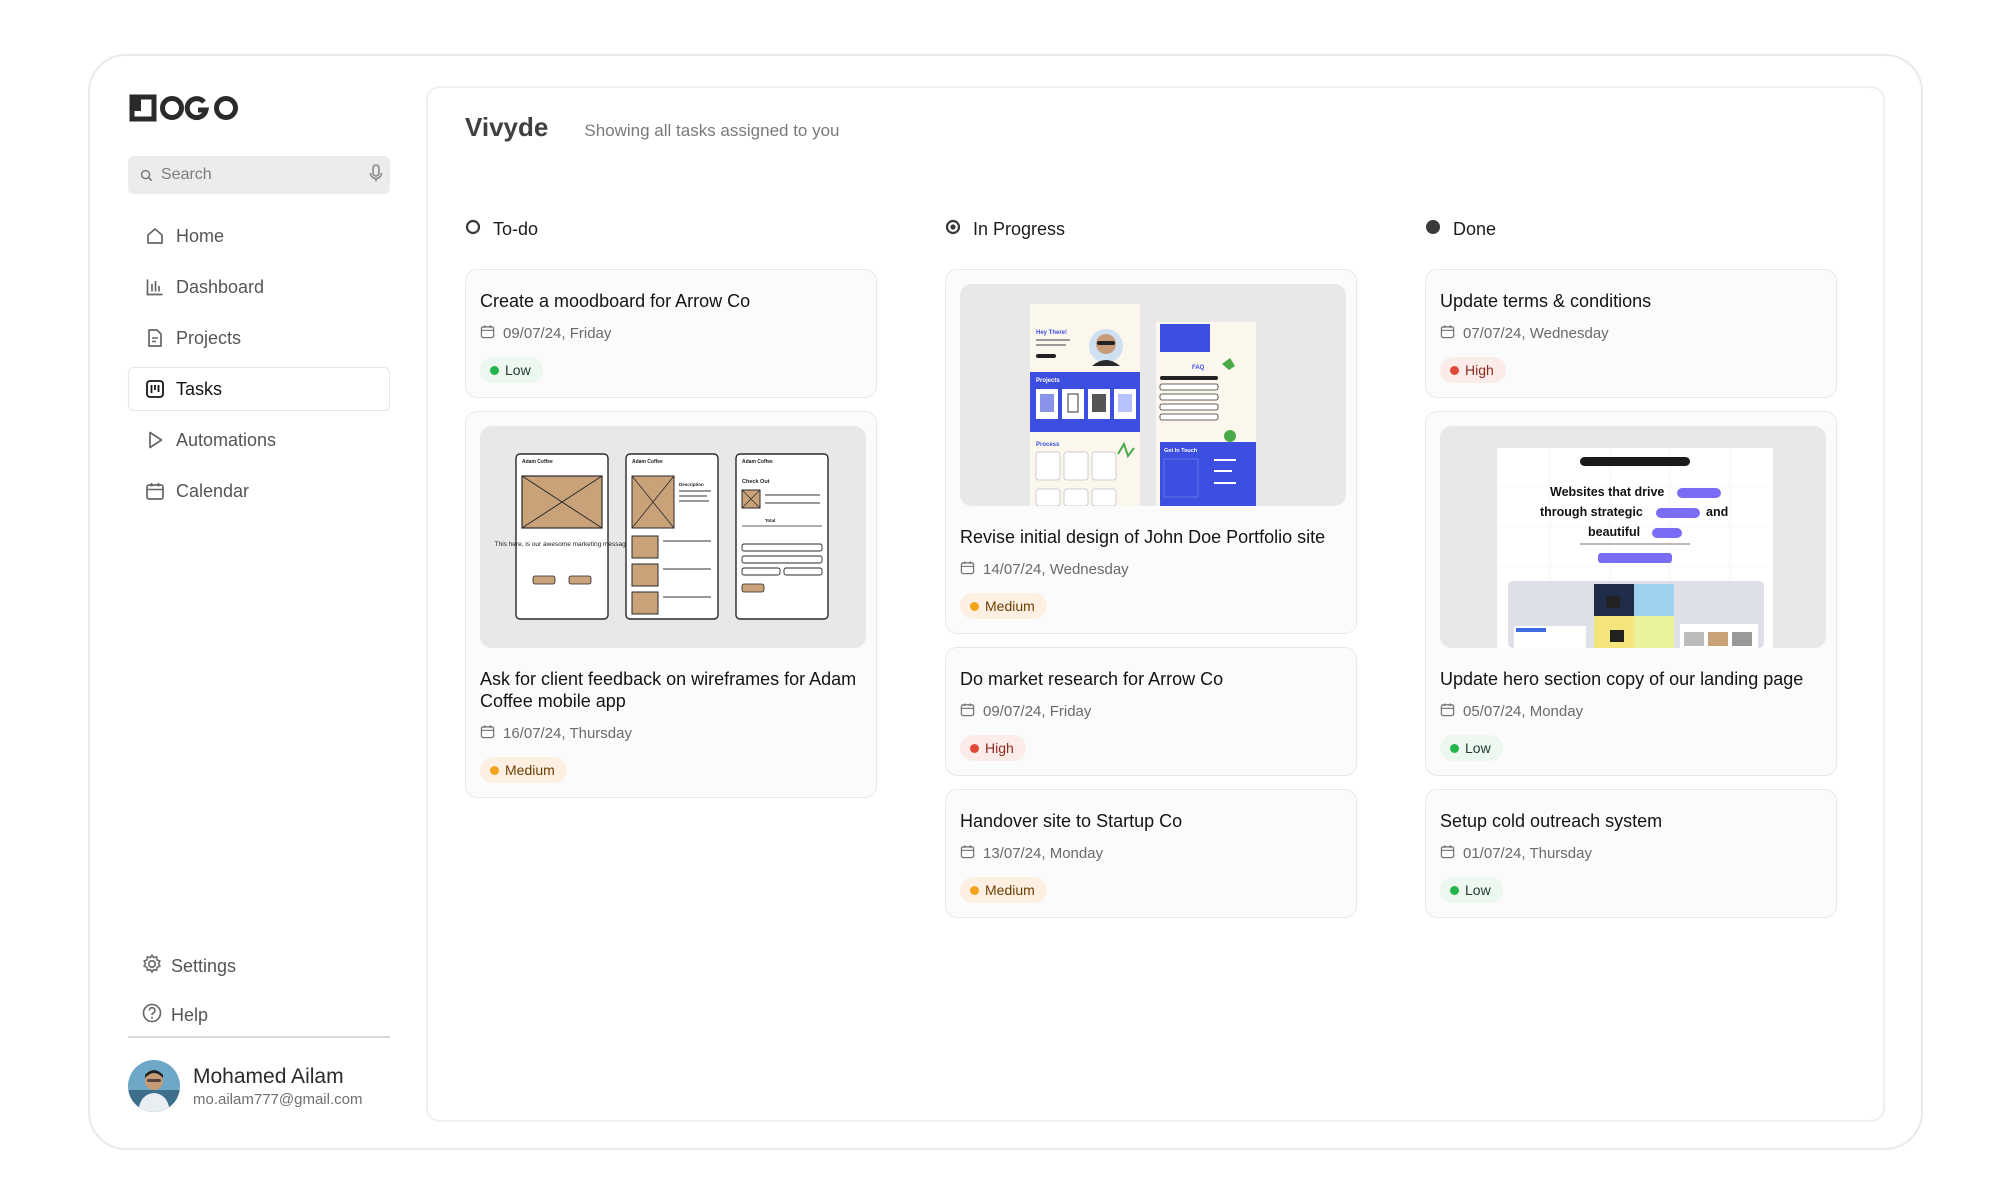 Image resolution: width=2000 pixels, height=1200 pixels. I want to click on page-subtitle: Showing all tasks assigned to you, so click(712, 130).